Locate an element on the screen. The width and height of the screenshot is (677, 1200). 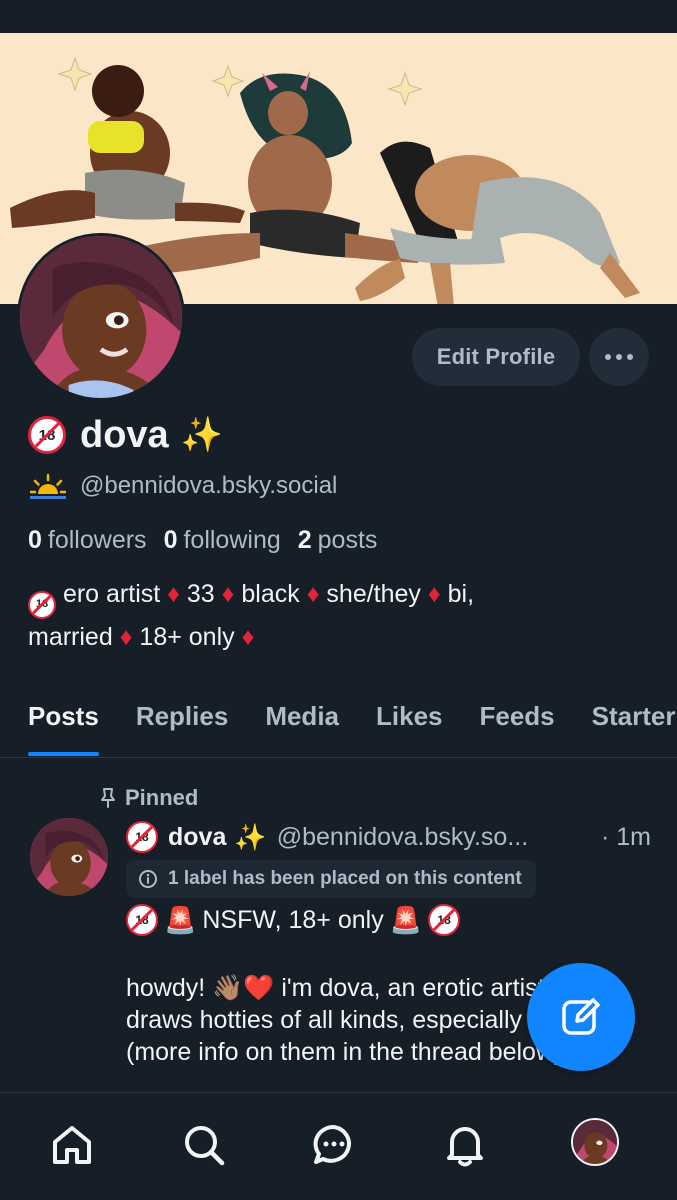
profile-avatar is located at coordinates (101, 317).